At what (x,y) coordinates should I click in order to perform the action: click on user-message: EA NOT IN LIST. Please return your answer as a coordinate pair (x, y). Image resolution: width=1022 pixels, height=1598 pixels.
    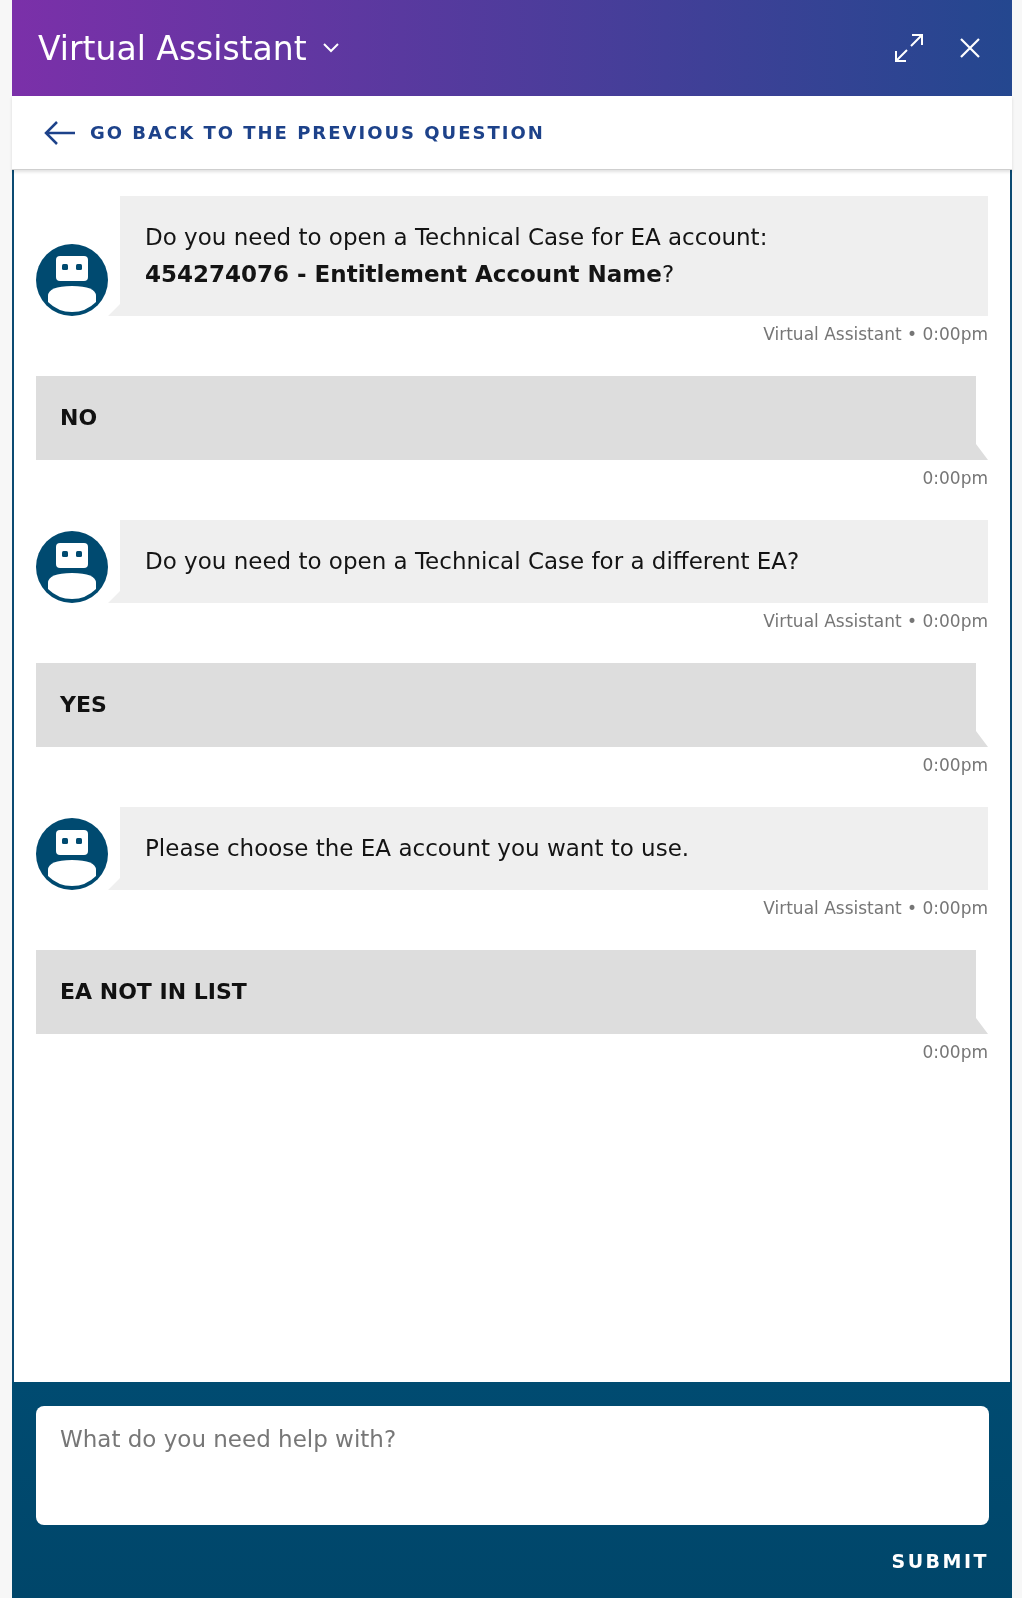
    Looking at the image, I should click on (512, 992).